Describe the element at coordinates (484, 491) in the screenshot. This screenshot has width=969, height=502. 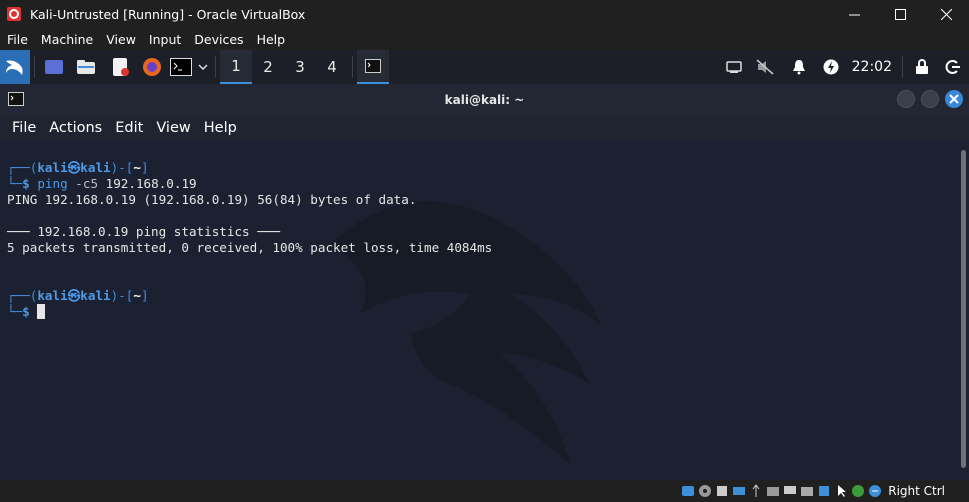
I see `host-statusbar: Right Ctrl` at that location.